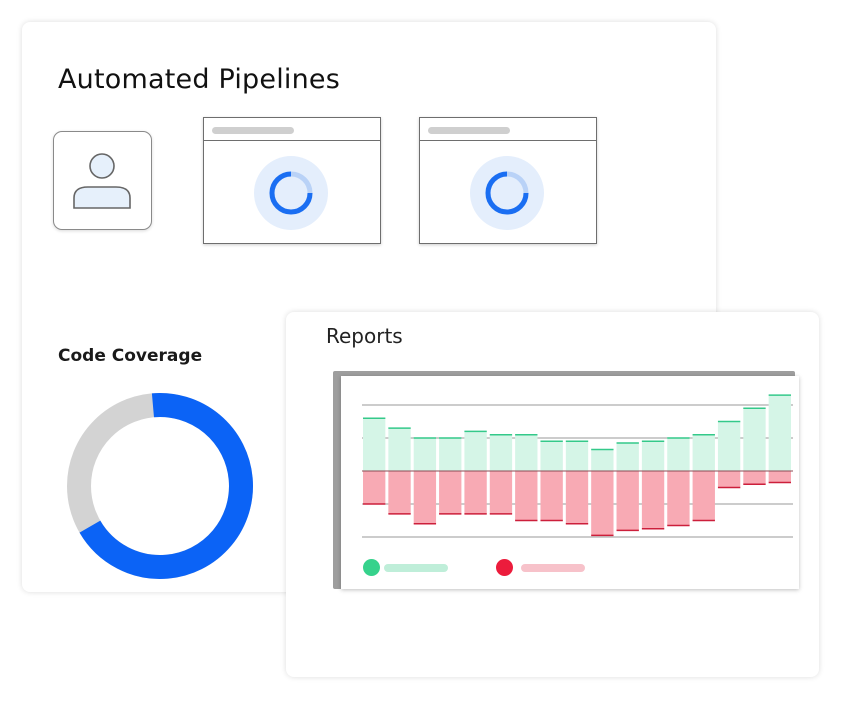 This screenshot has width=847, height=704. What do you see at coordinates (371, 567) in the screenshot?
I see `legend-positive-dot` at bounding box center [371, 567].